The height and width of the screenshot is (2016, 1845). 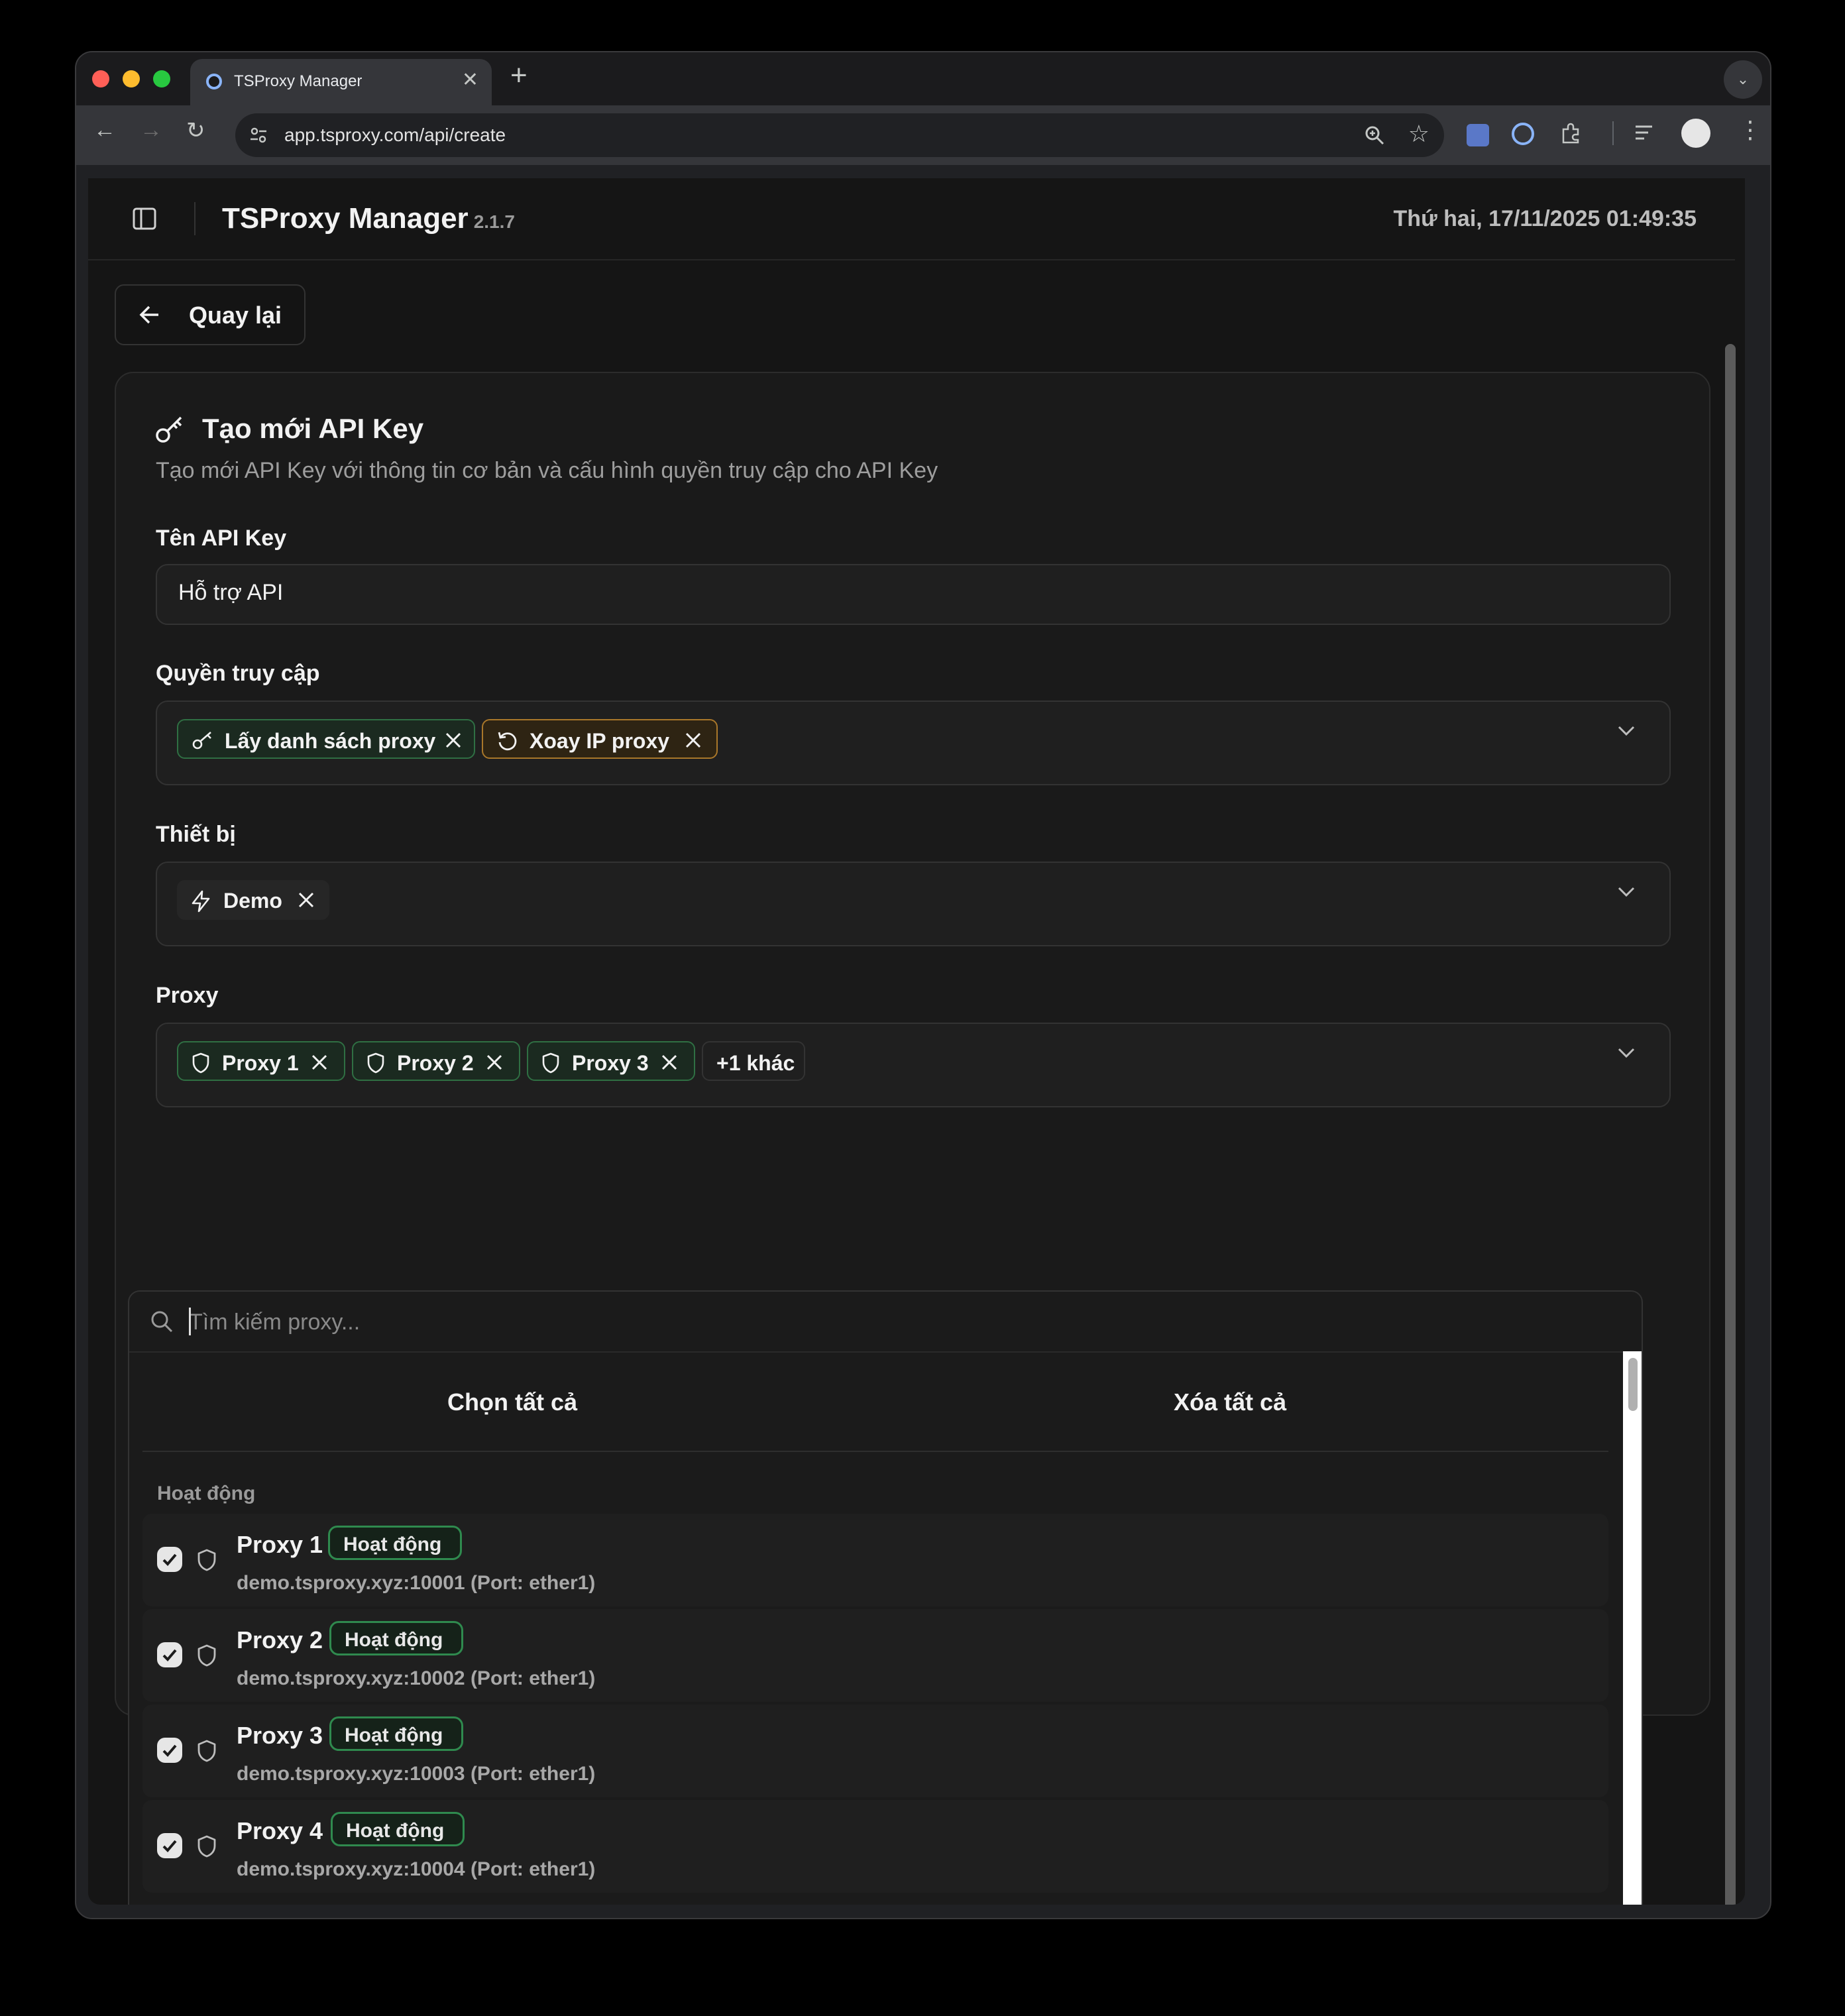 What do you see at coordinates (261, 1063) in the screenshot?
I see `proxy-chip-label: Proxy 1` at bounding box center [261, 1063].